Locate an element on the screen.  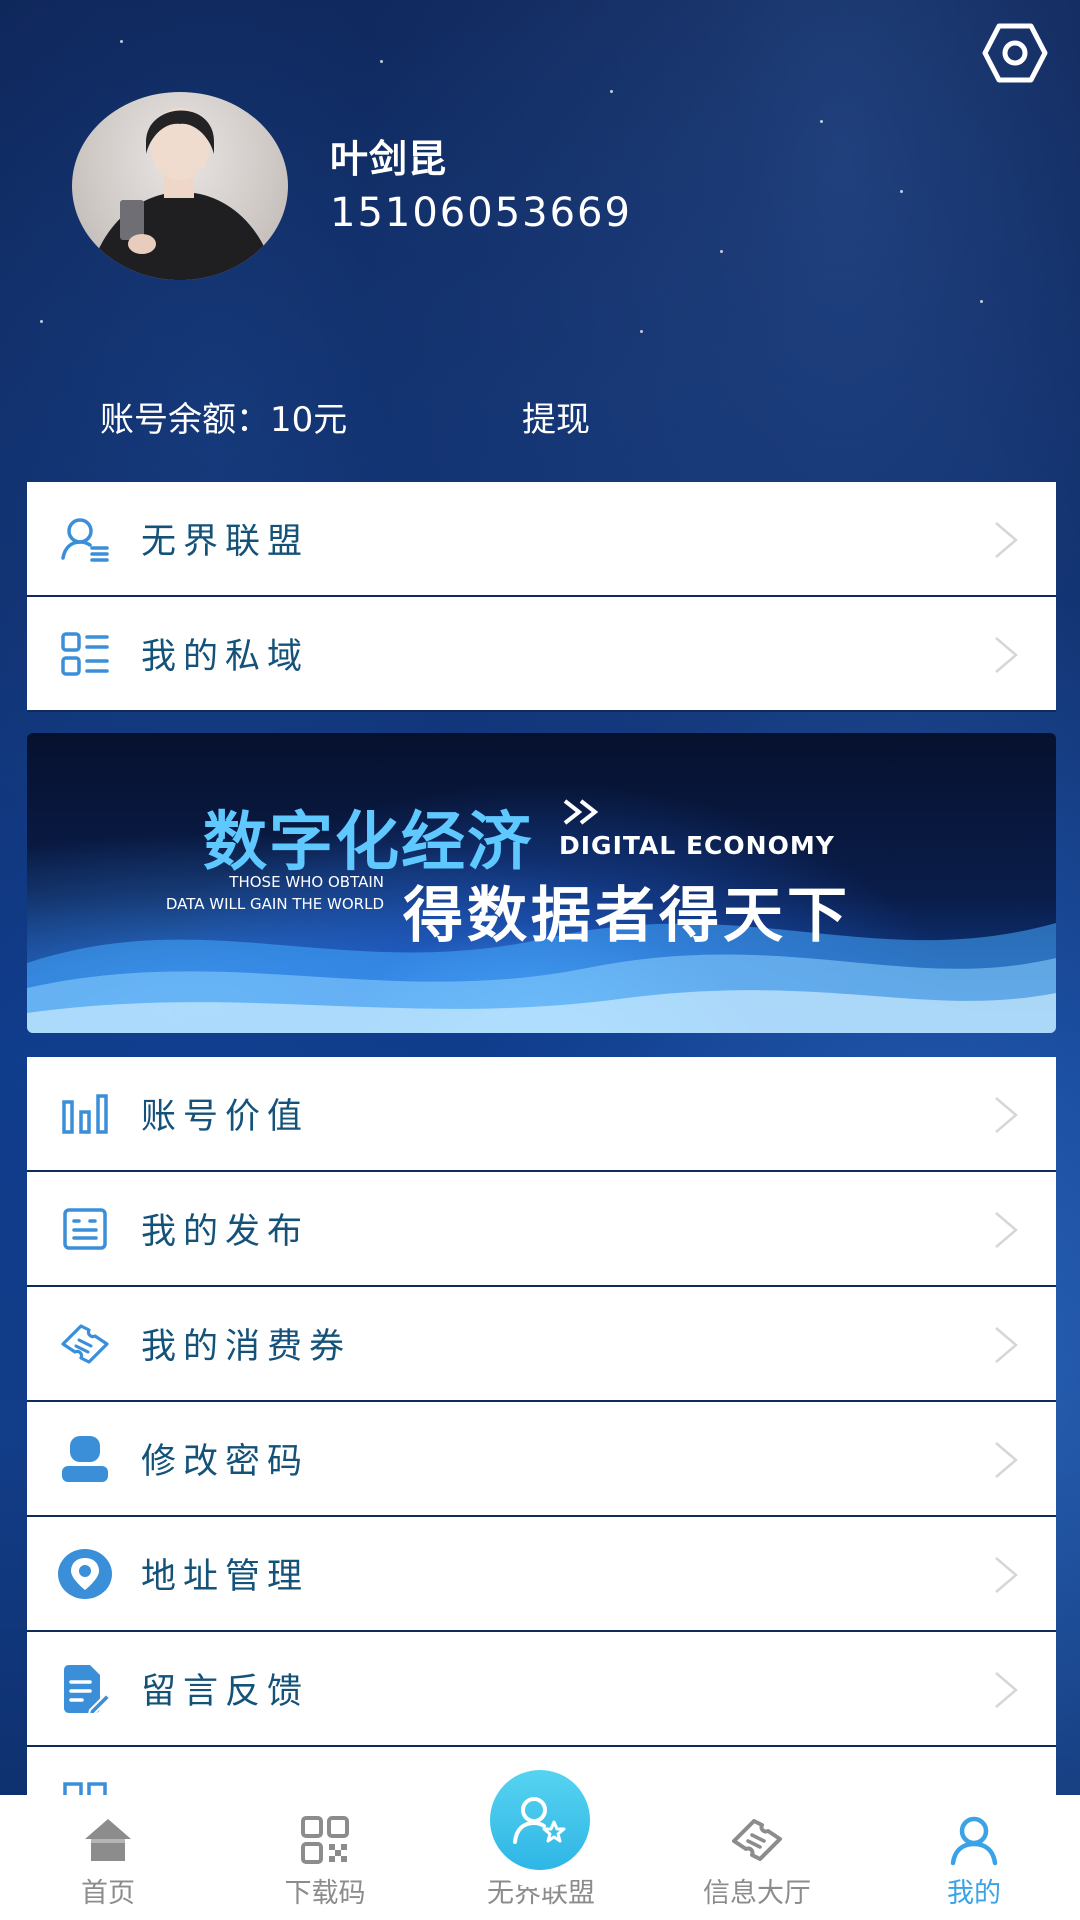
tab-home: 首页 is located at coordinates (108, 1857).